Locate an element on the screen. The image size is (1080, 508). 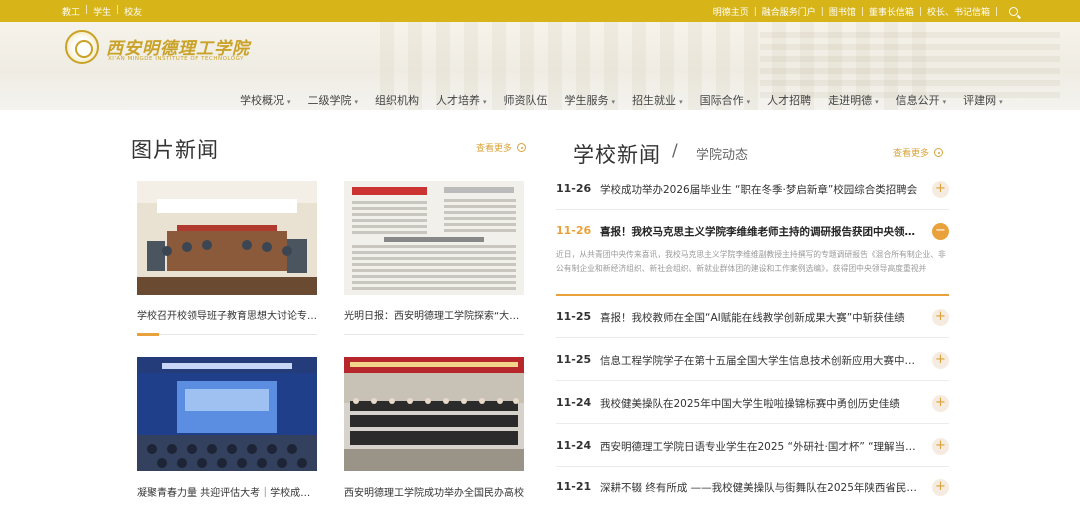
collapse-minus-icon: − is located at coordinates (940, 231).